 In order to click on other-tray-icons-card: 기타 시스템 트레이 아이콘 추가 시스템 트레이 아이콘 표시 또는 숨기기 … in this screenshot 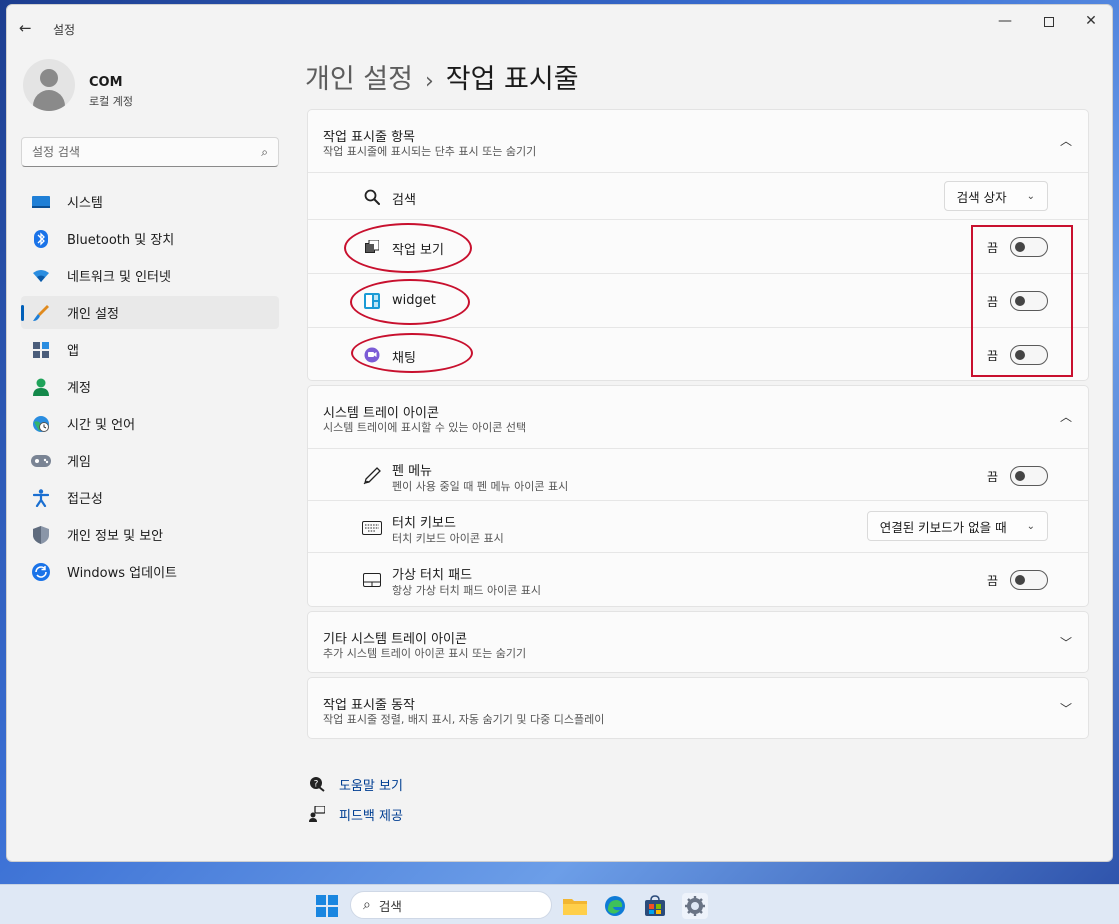, I will do `click(698, 642)`.